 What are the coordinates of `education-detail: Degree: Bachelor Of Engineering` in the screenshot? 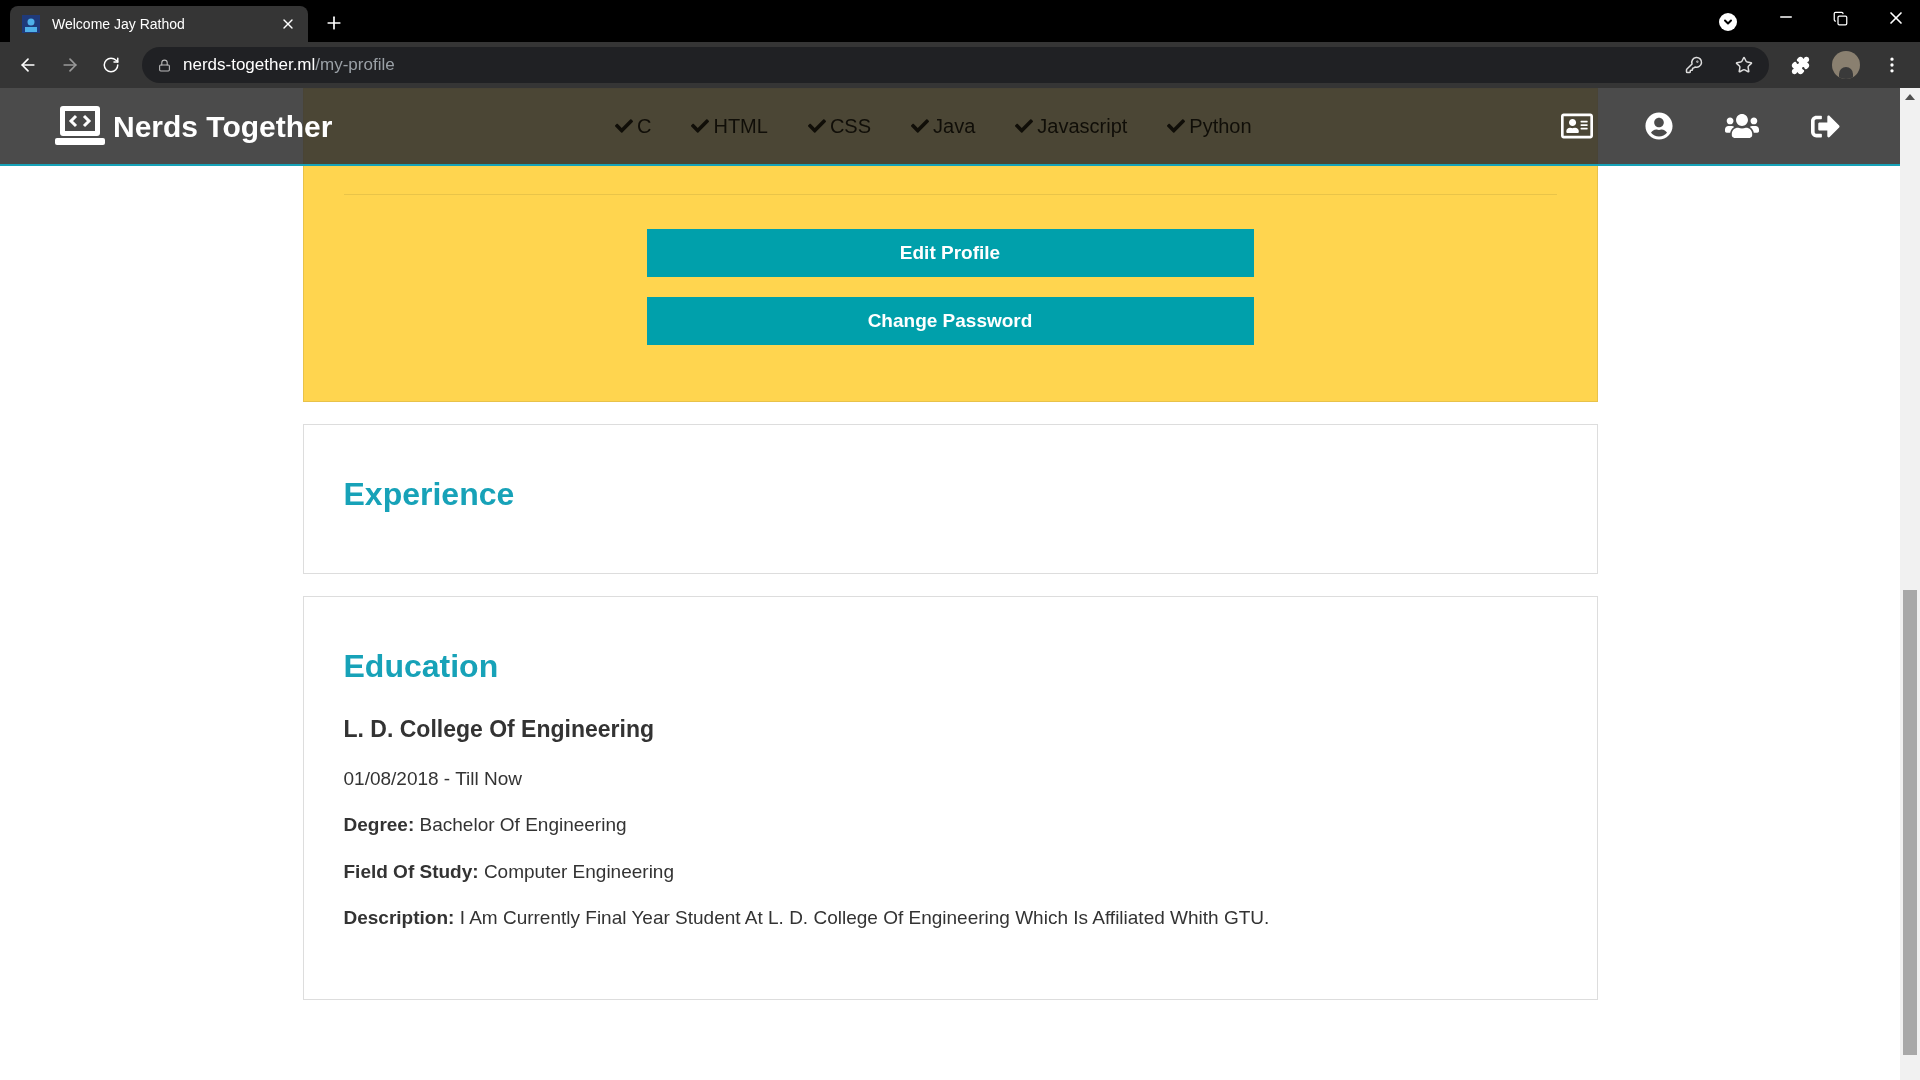 It's located at (485, 825).